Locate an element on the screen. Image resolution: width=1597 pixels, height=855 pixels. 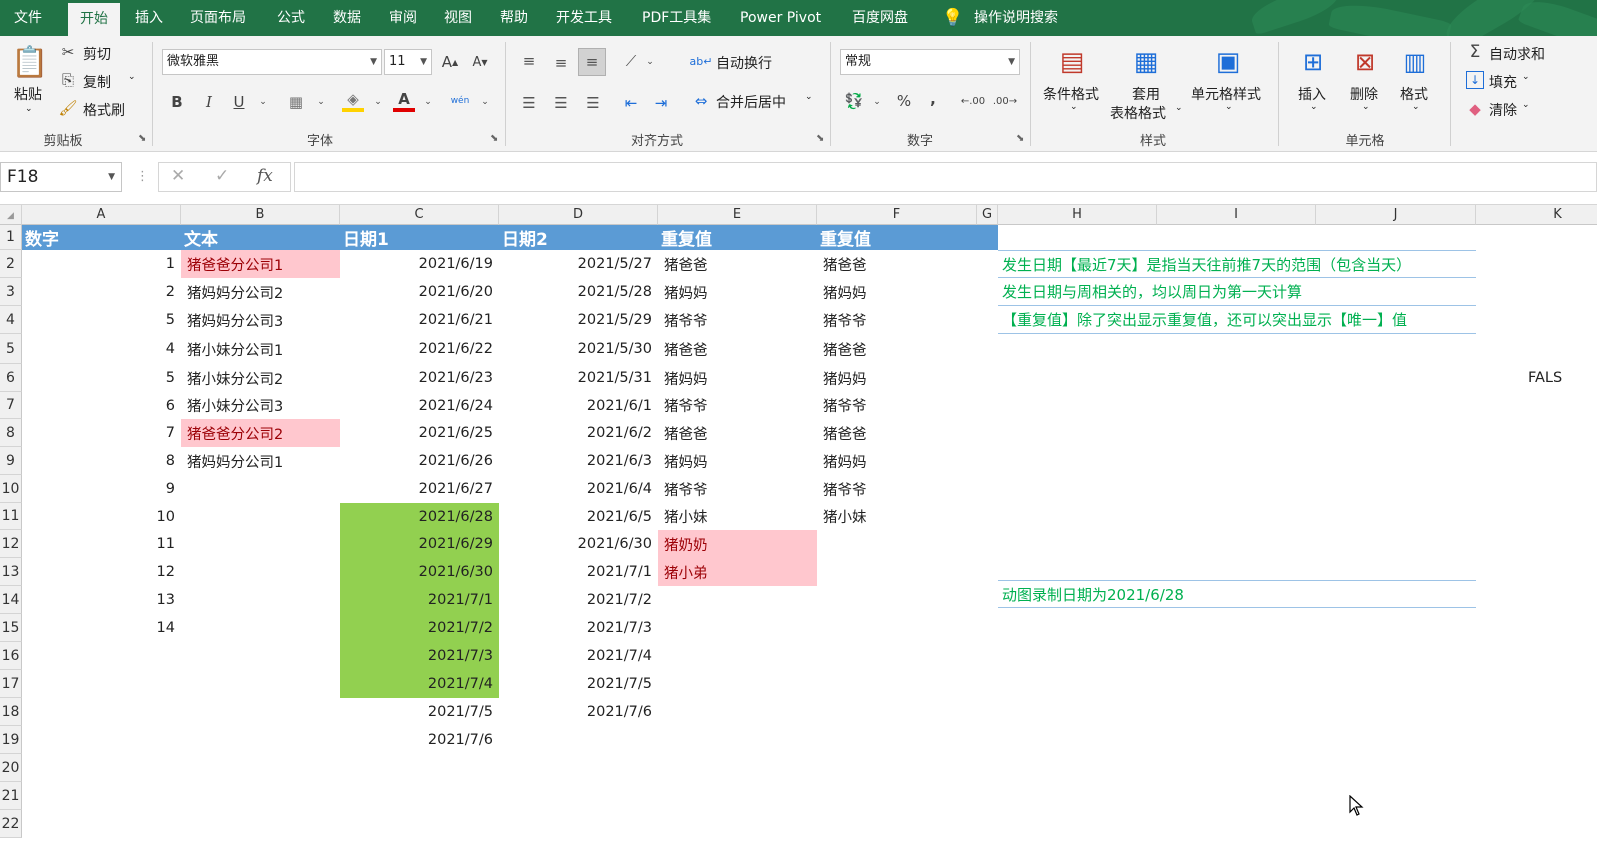
column-header-d: D is located at coordinates (578, 215).